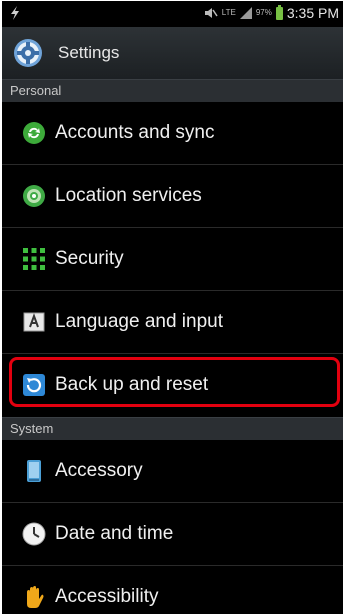 This screenshot has height=615, width=345. Describe the element at coordinates (172, 13) in the screenshot. I see `status-bar: LTE 97% 3:35 PM` at that location.